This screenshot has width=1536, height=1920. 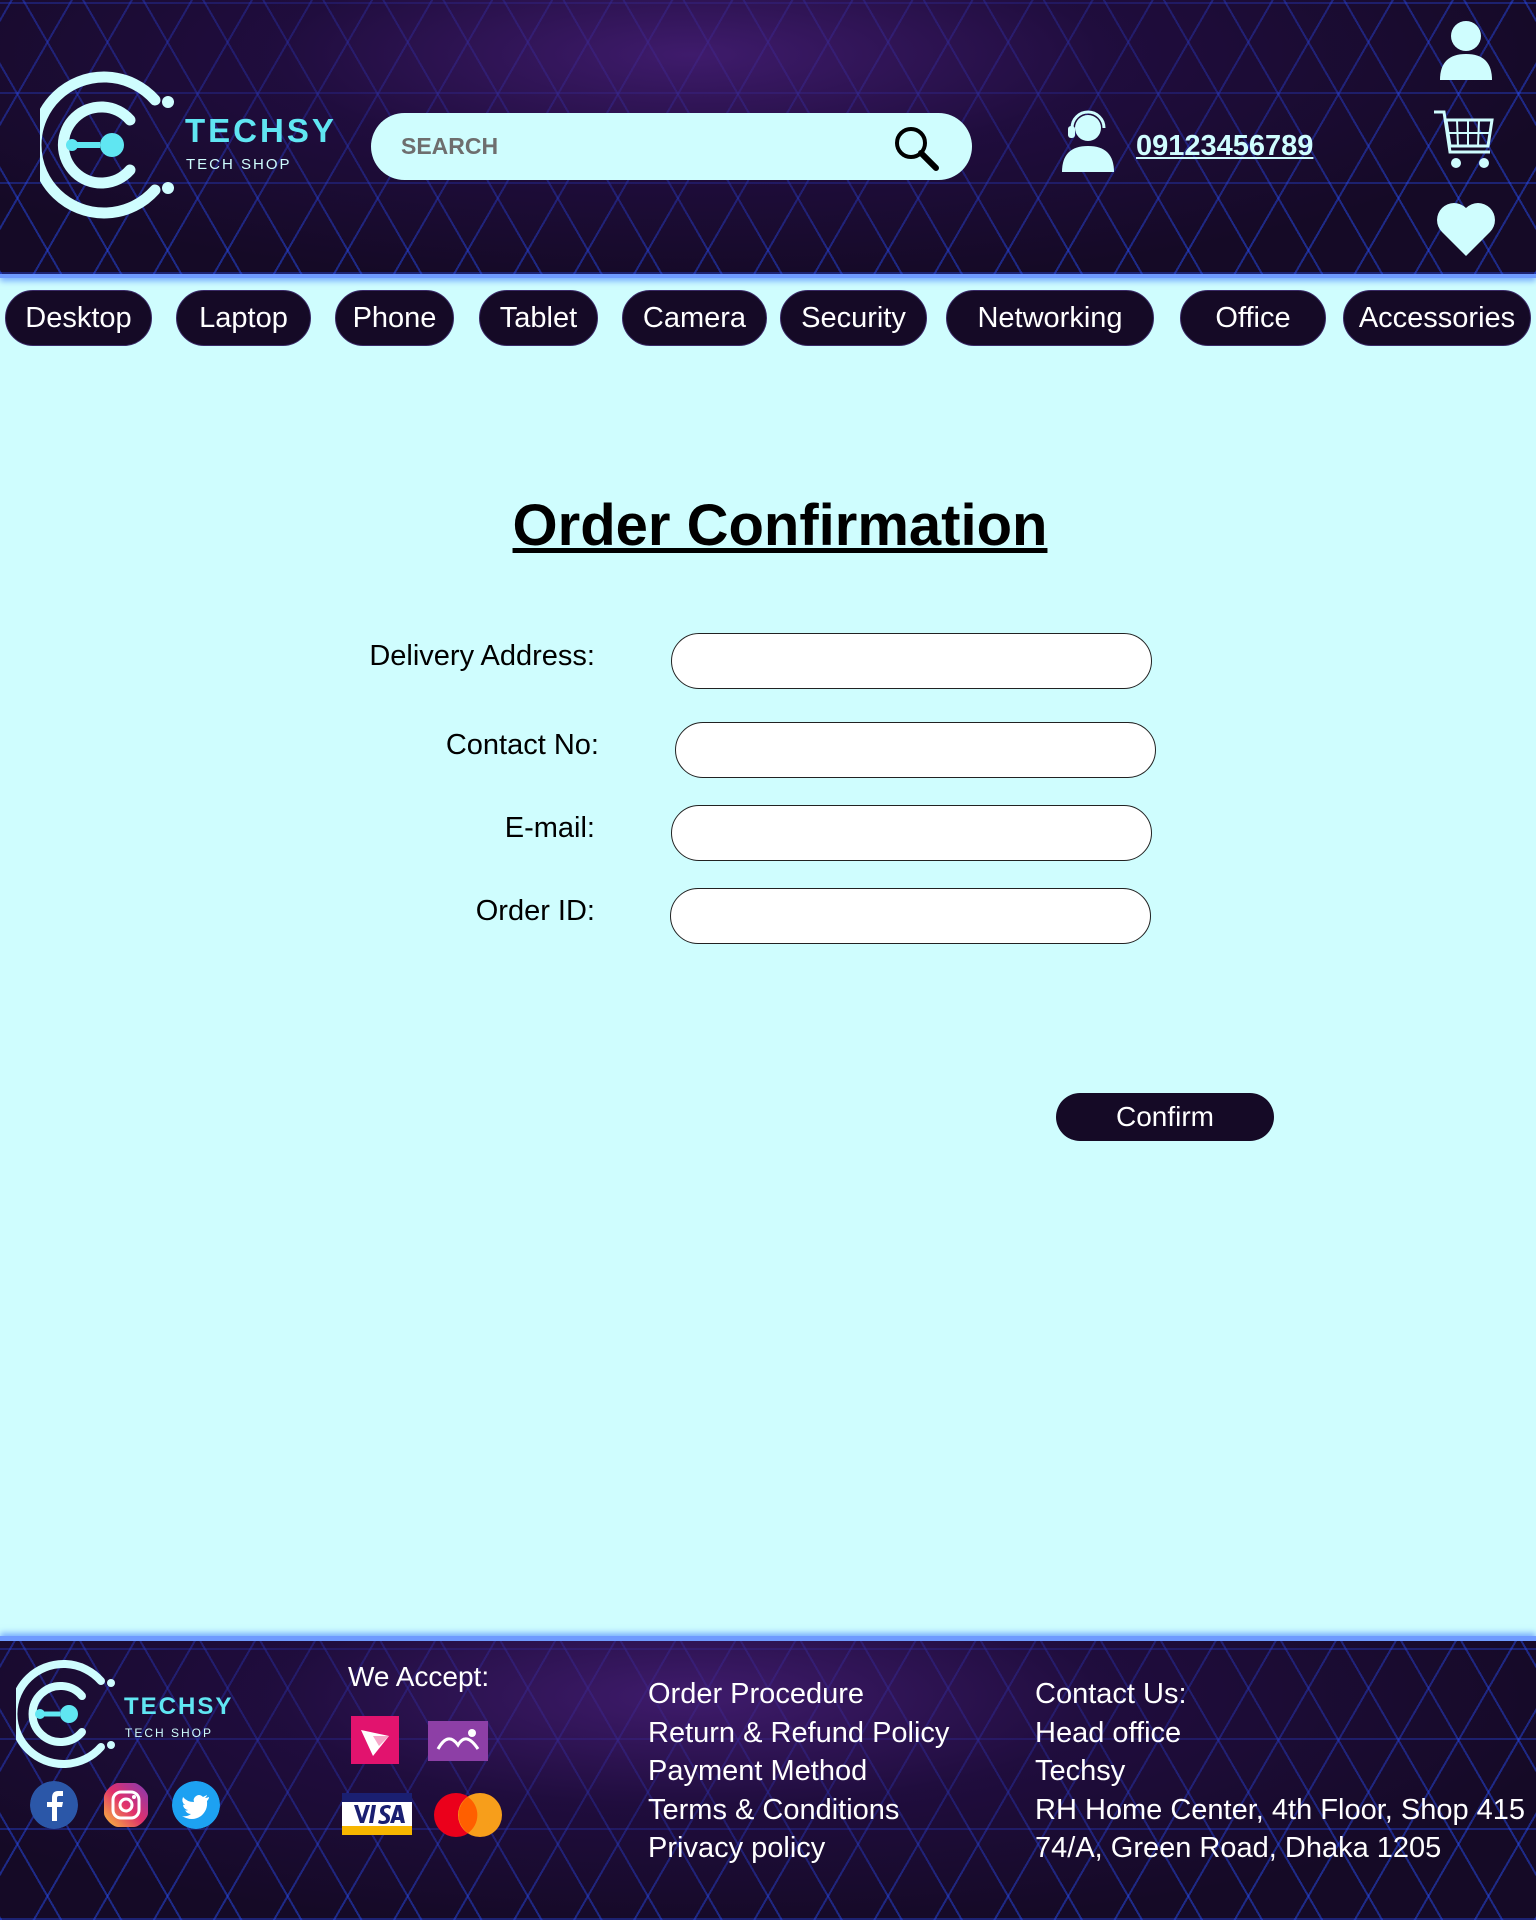 I want to click on order-id-input, so click(x=910, y=916).